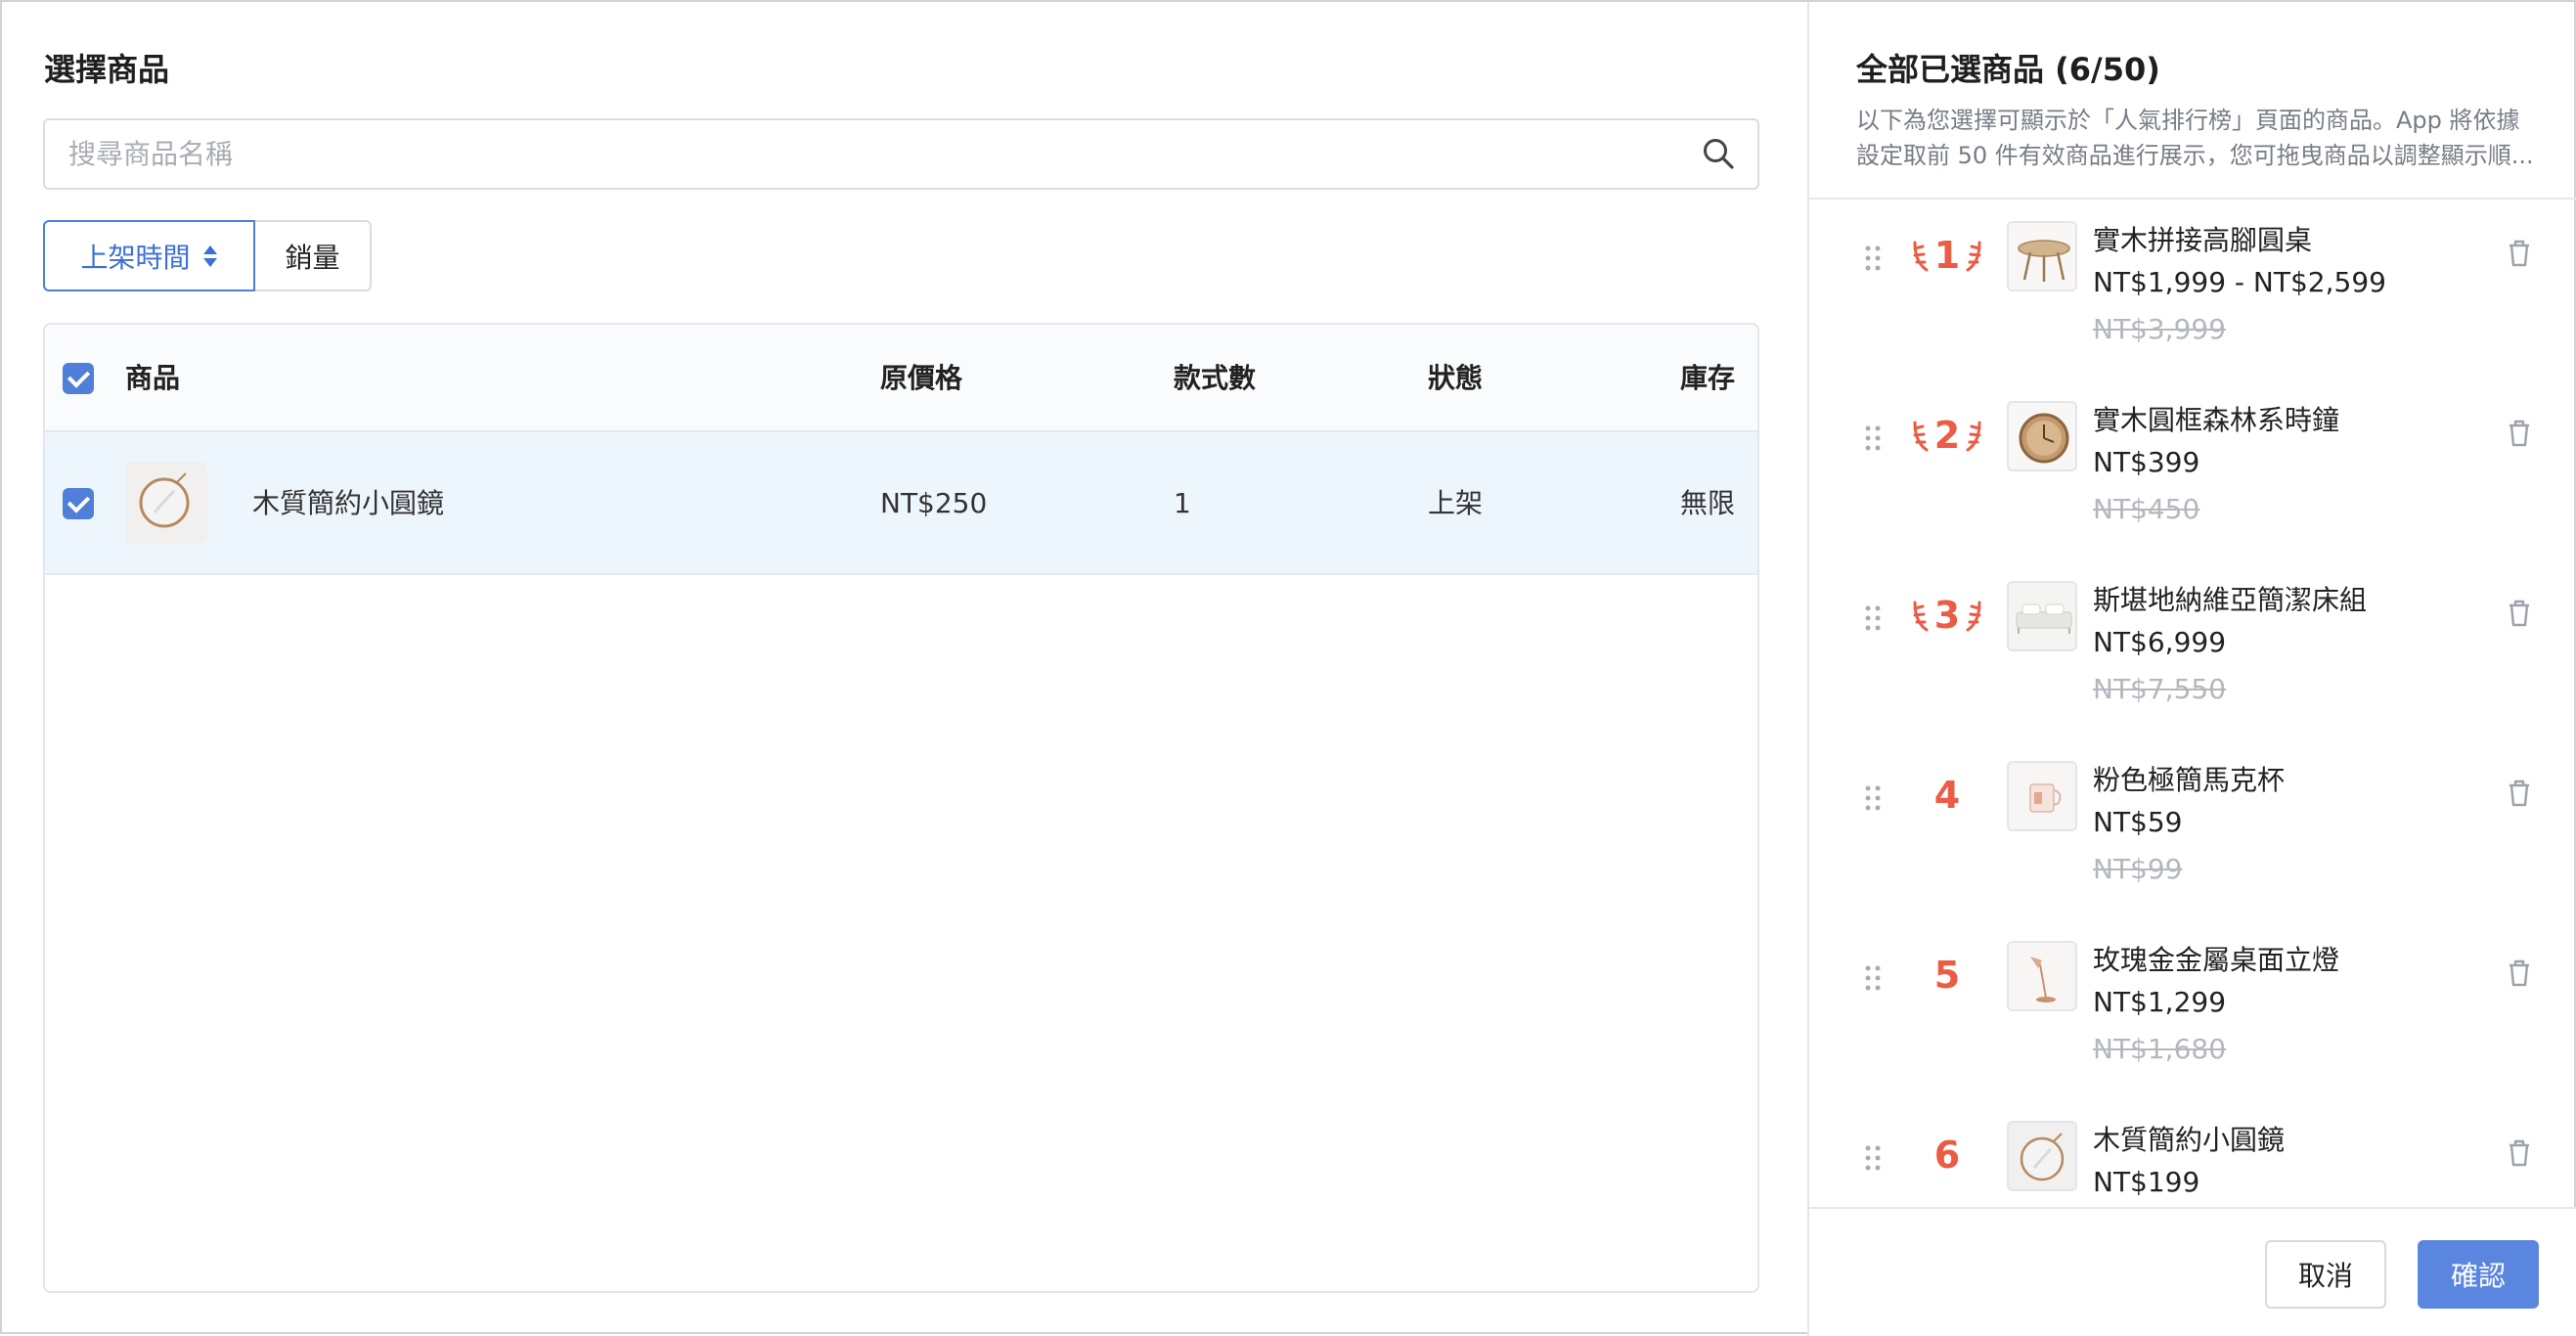 This screenshot has width=2576, height=1336. What do you see at coordinates (922, 378) in the screenshot?
I see `header-original-price: 原價格` at bounding box center [922, 378].